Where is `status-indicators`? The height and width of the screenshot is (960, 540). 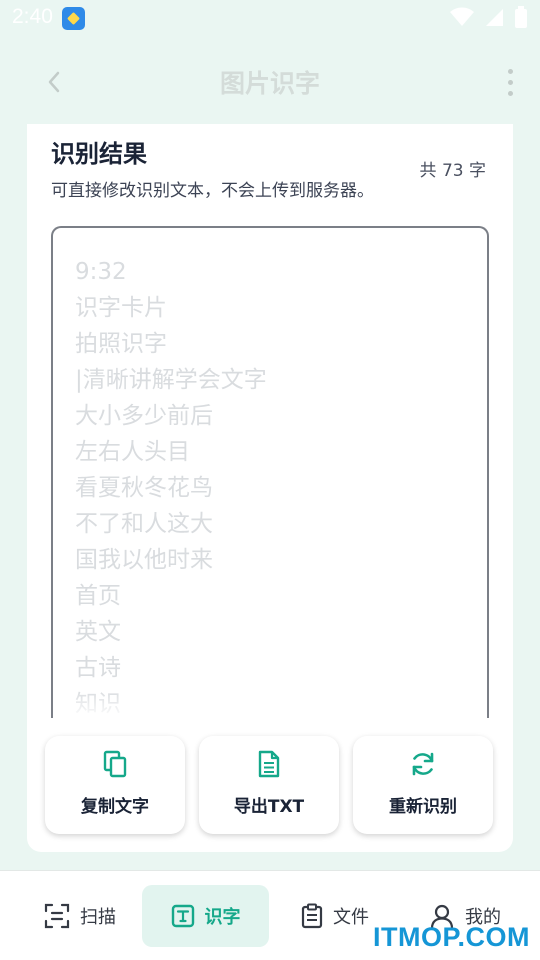
status-indicators is located at coordinates (489, 17).